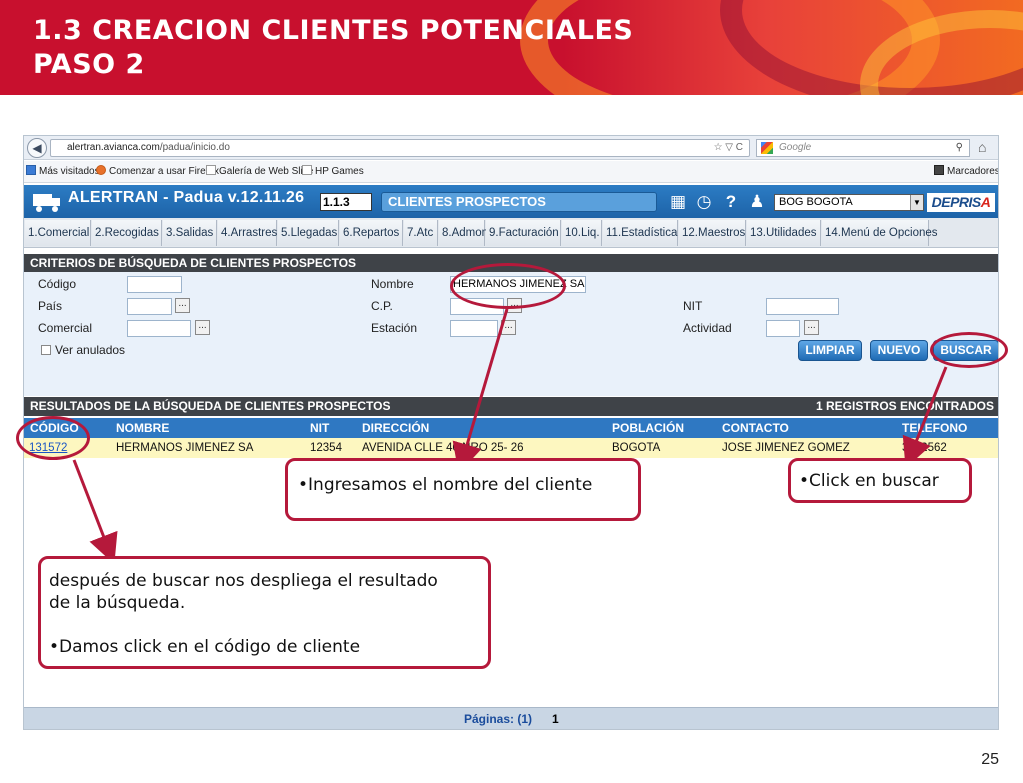  I want to click on bookmark-item: Comenzar a usar Firefox, so click(157, 172).